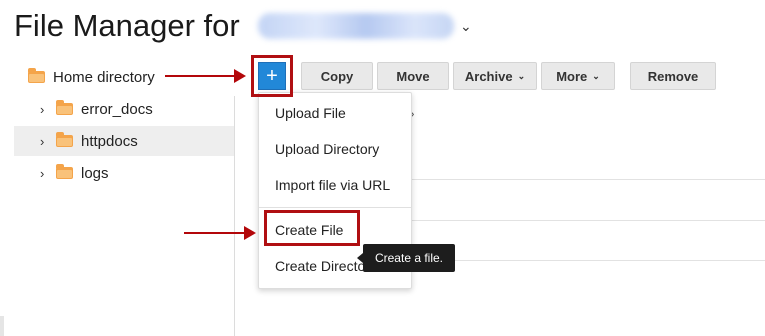 The image size is (765, 336). Describe the element at coordinates (117, 109) in the screenshot. I see `tree-item-label: error_docs` at that location.